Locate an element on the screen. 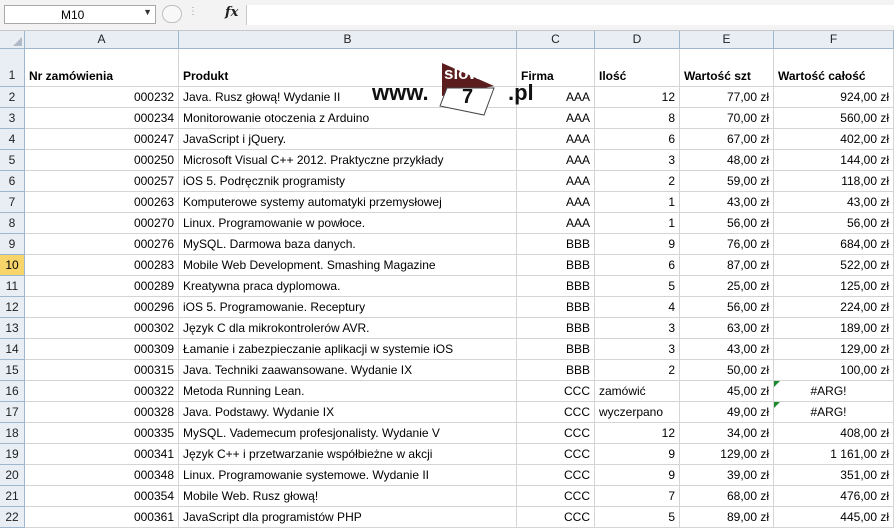  cell-a3: 000234 is located at coordinates (102, 118).